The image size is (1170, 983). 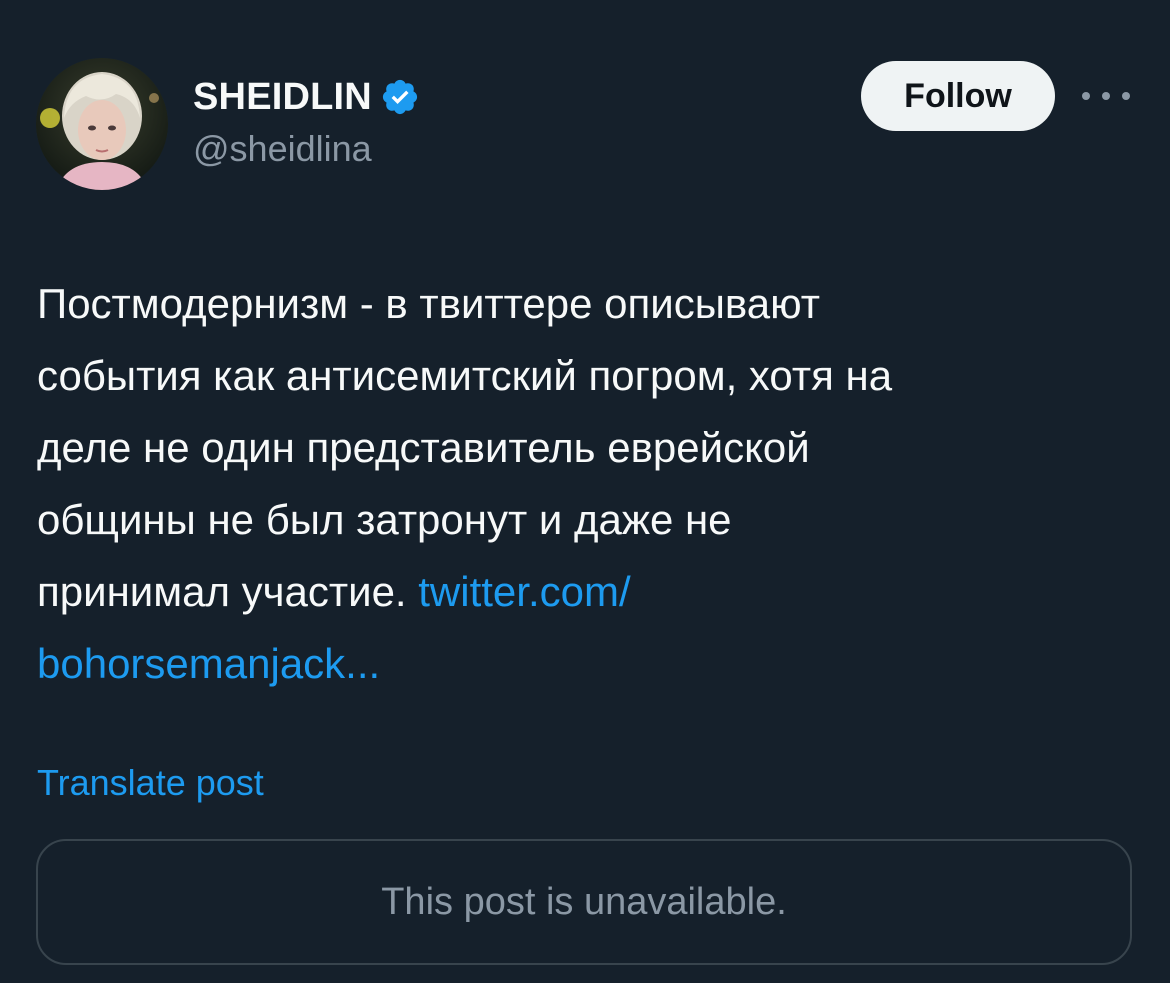 I want to click on post-text-fragment: принимал участие., so click(x=228, y=591).